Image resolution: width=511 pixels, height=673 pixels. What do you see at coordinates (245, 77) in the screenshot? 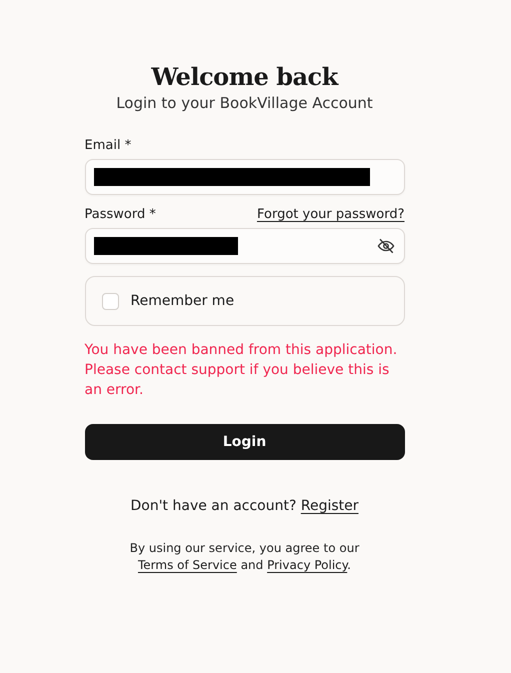
I see `page-title: Welcome back` at bounding box center [245, 77].